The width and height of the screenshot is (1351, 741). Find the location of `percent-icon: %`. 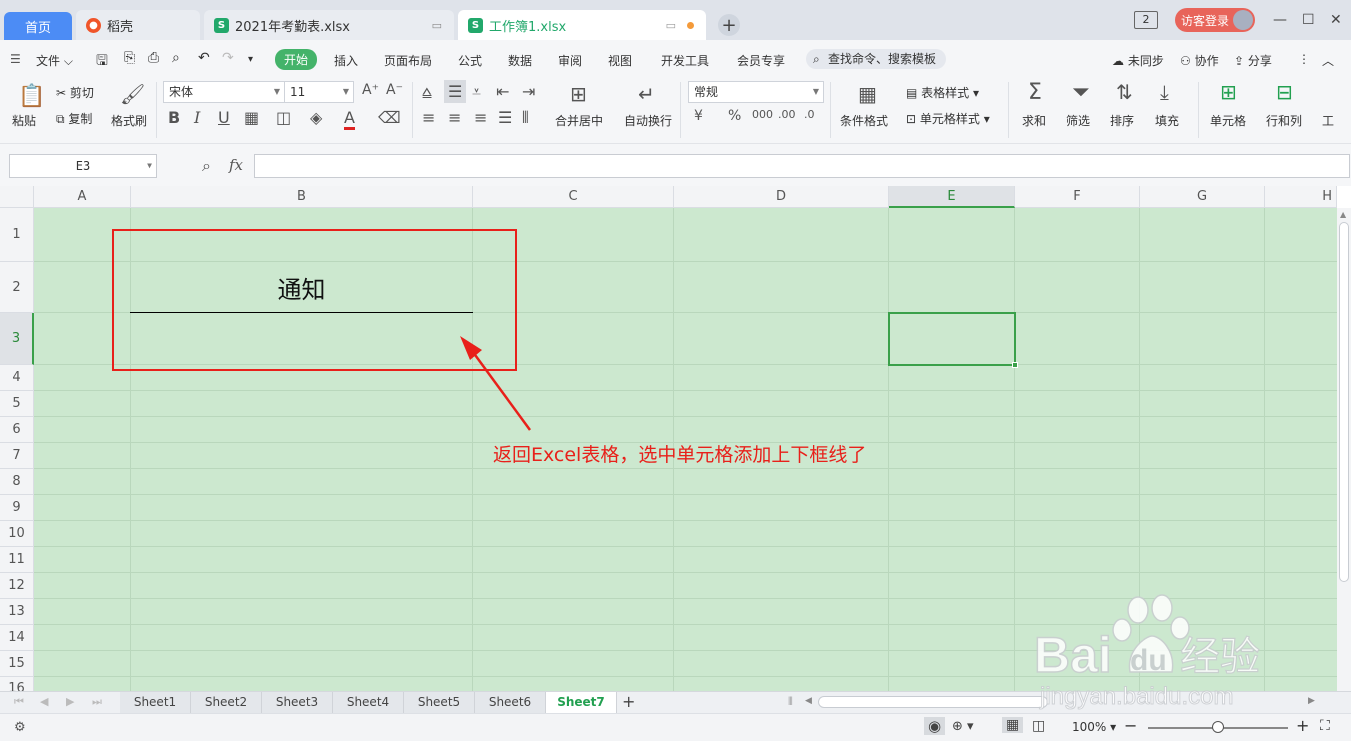

percent-icon: % is located at coordinates (734, 116).